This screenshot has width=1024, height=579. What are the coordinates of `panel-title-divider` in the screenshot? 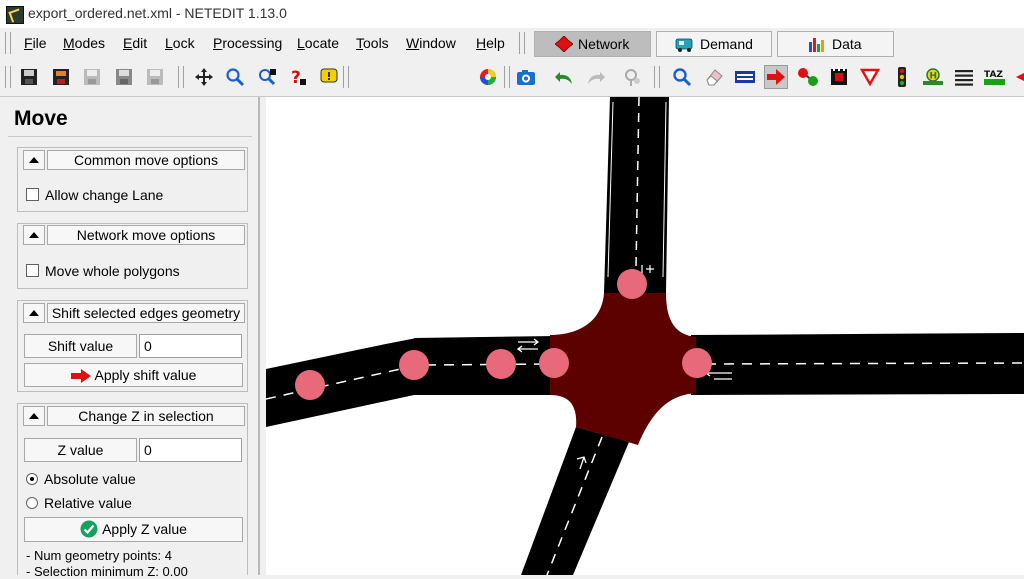 It's located at (130, 136).